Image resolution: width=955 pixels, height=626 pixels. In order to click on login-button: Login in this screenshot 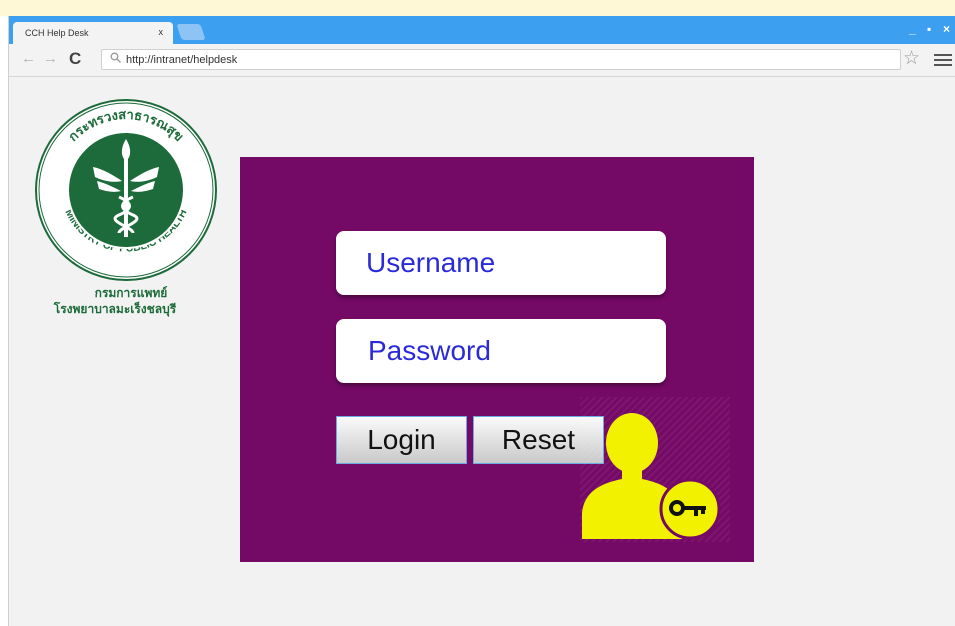, I will do `click(401, 440)`.